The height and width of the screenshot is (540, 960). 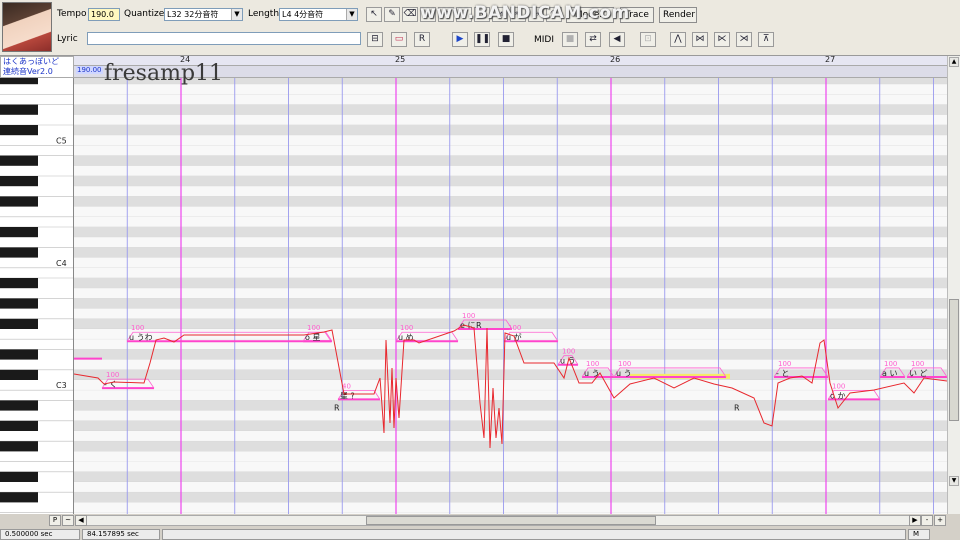 What do you see at coordinates (303, 14) in the screenshot?
I see `length-value: L4 4分音符` at bounding box center [303, 14].